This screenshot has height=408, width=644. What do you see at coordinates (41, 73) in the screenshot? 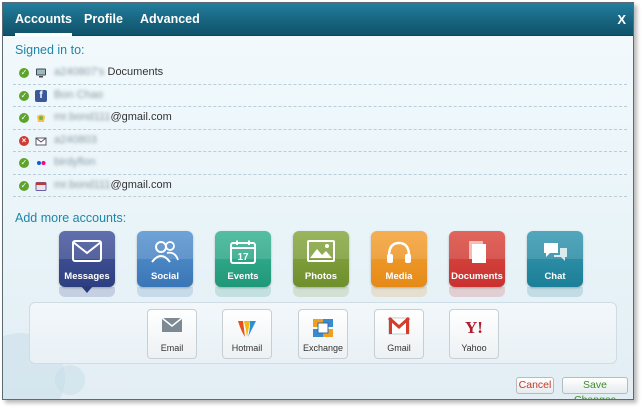
I see `computer-icon` at bounding box center [41, 73].